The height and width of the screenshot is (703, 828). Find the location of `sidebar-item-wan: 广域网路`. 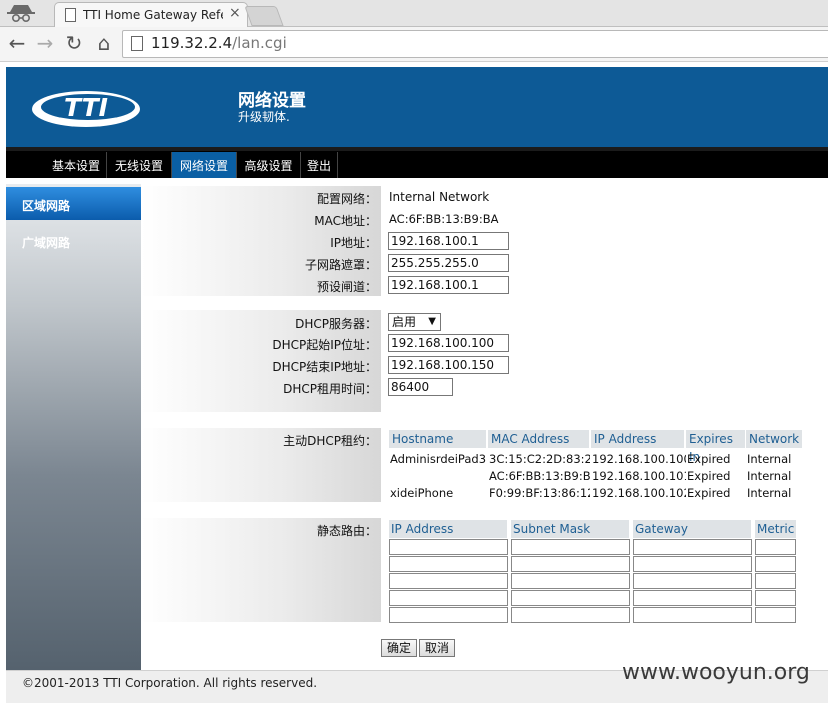

sidebar-item-wan: 广域网路 is located at coordinates (46, 242).